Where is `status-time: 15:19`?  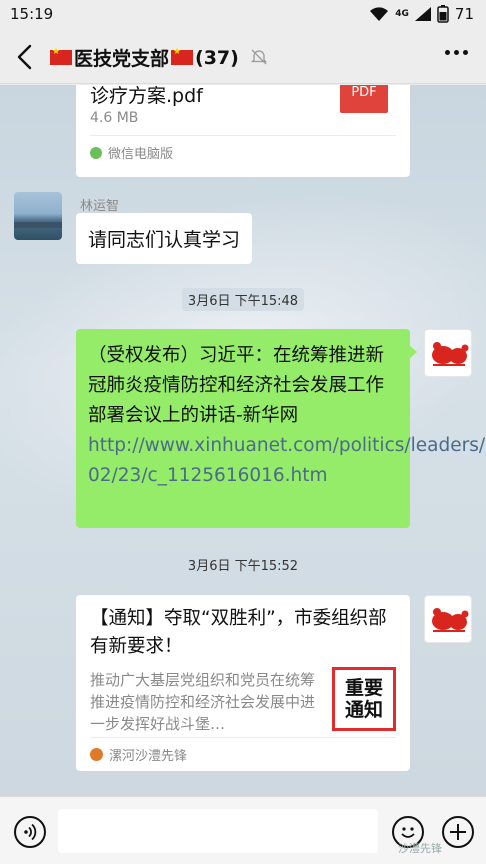 status-time: 15:19 is located at coordinates (32, 14).